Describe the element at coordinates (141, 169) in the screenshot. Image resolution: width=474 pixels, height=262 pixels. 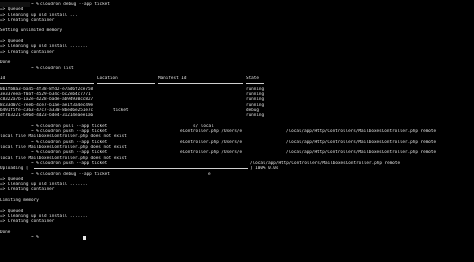
I see `progress-bar` at that location.